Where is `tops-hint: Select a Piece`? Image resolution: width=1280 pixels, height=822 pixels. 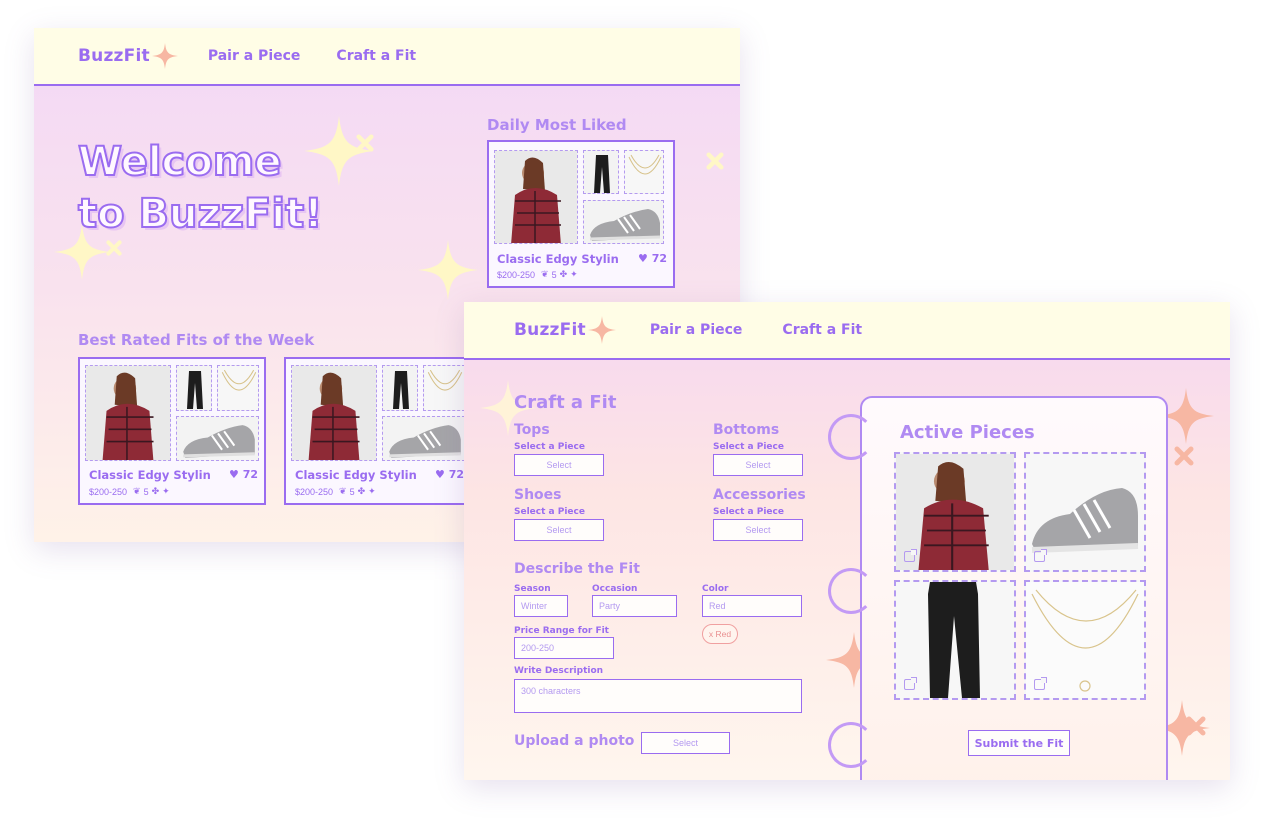 tops-hint: Select a Piece is located at coordinates (549, 447).